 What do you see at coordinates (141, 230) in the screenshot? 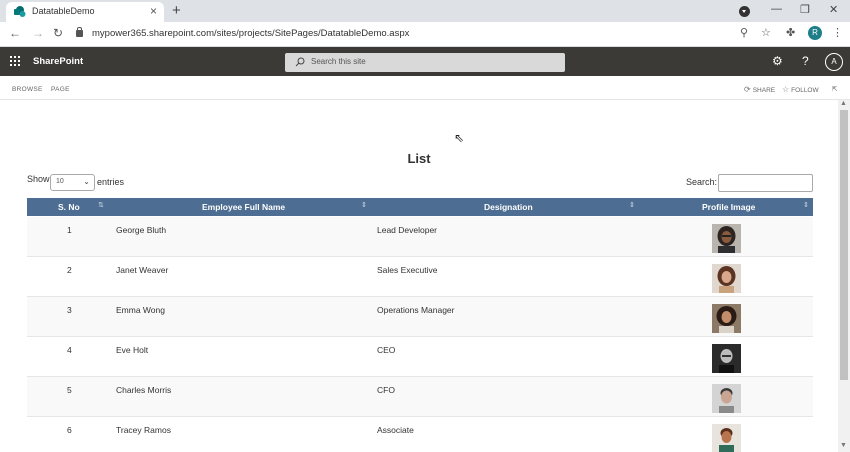
I see `cell-name: George Bluth` at bounding box center [141, 230].